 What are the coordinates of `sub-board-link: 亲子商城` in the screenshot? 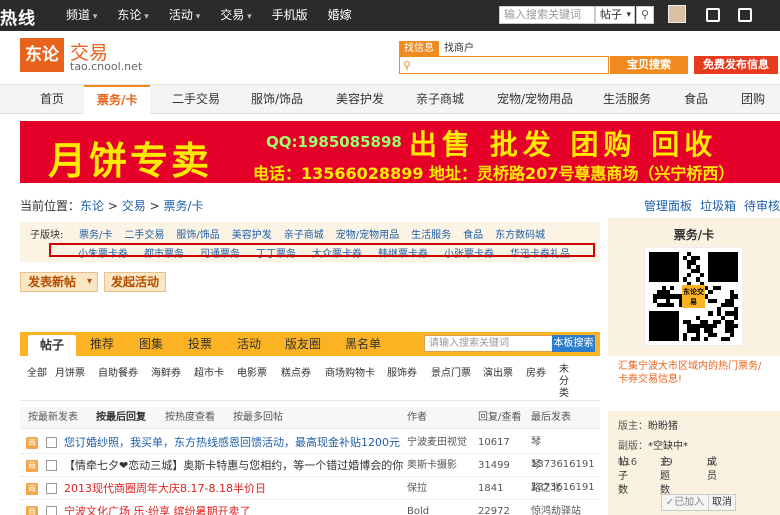 It's located at (304, 233).